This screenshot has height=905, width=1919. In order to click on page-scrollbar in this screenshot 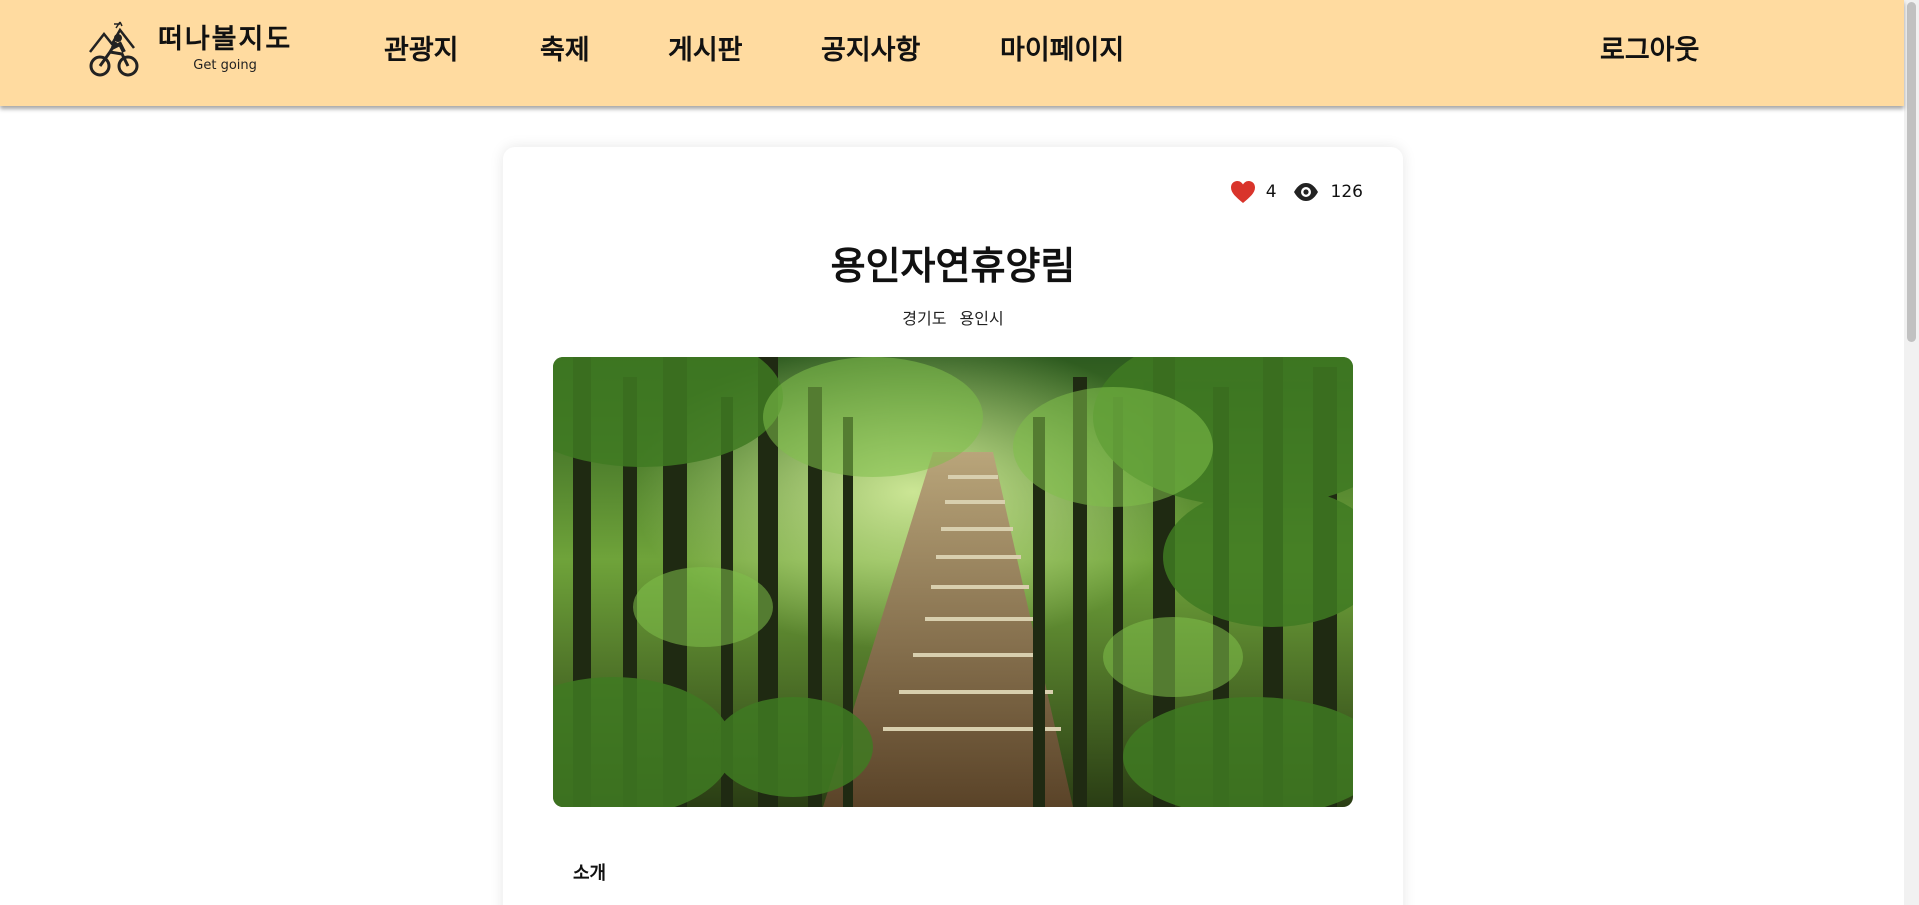, I will do `click(1911, 452)`.